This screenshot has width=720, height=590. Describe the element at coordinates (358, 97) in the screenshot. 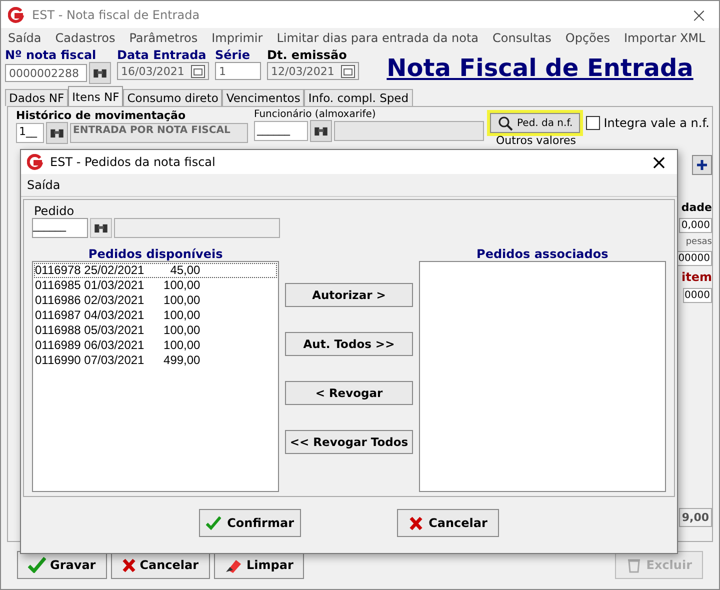

I see `tab: Info. compl. Sped` at that location.